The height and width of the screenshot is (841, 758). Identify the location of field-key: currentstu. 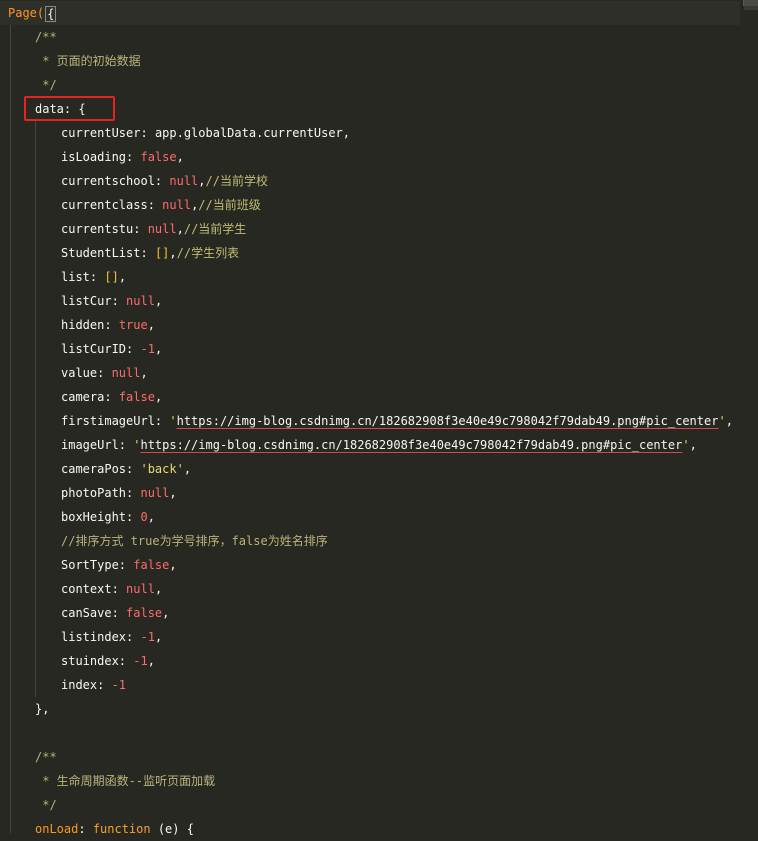
(97, 229).